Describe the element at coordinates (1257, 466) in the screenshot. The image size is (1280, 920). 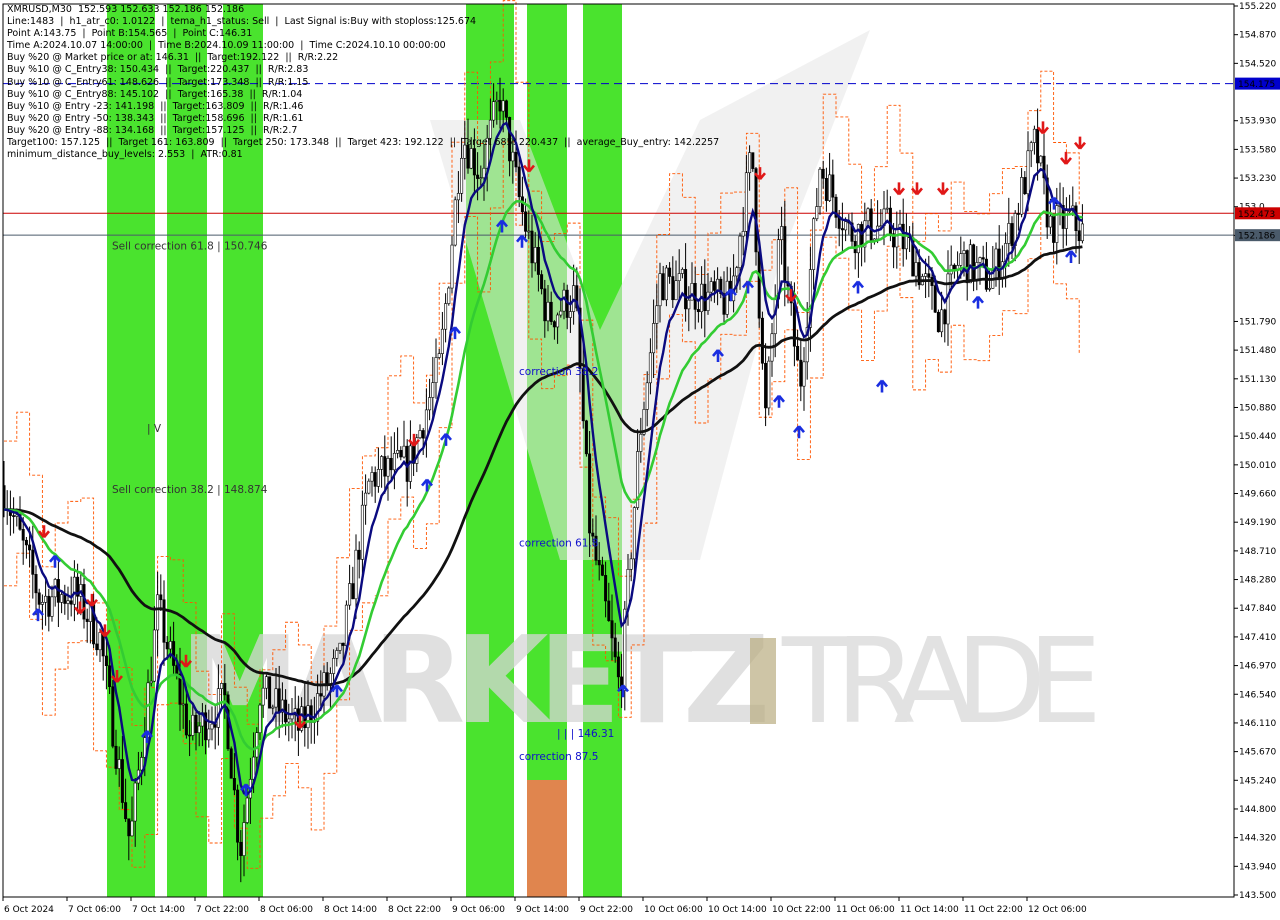
I see `y-tick-label: 150.010` at that location.